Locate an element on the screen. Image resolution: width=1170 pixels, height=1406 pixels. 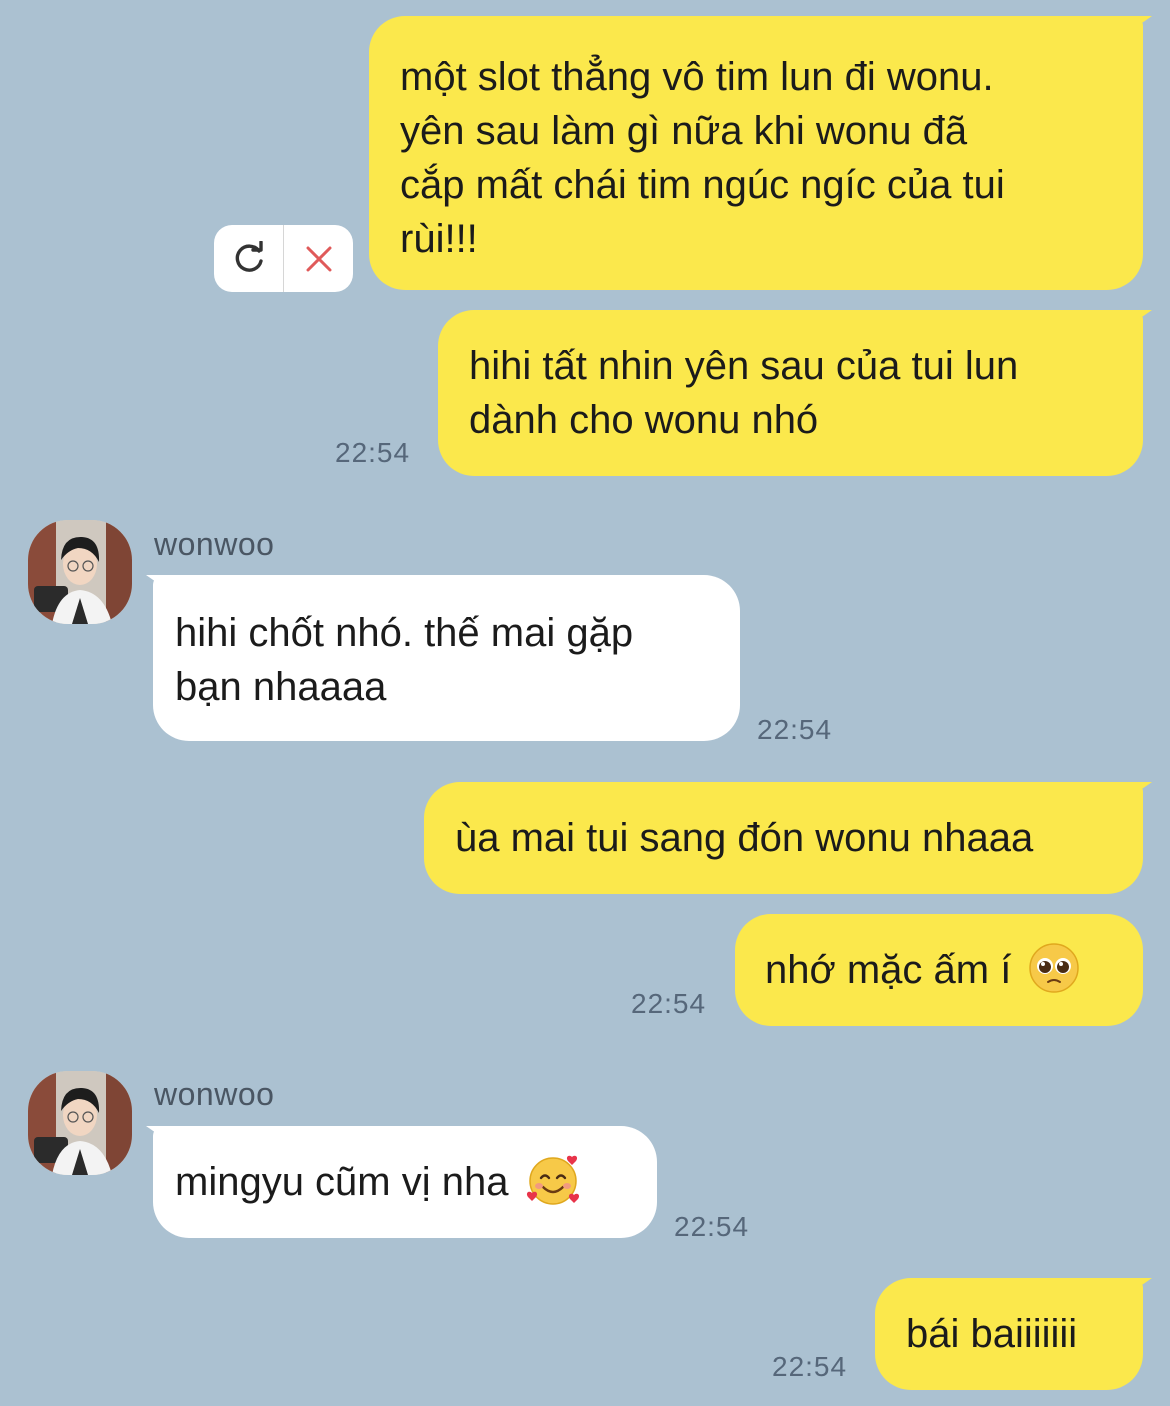
message-line: bạn nhaaaa is located at coordinates (281, 687).